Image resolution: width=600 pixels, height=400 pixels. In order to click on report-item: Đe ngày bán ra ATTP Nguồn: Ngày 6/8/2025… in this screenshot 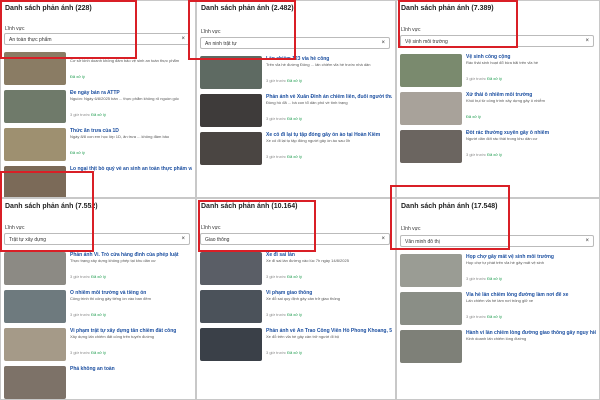, I will do `click(98, 106)`.